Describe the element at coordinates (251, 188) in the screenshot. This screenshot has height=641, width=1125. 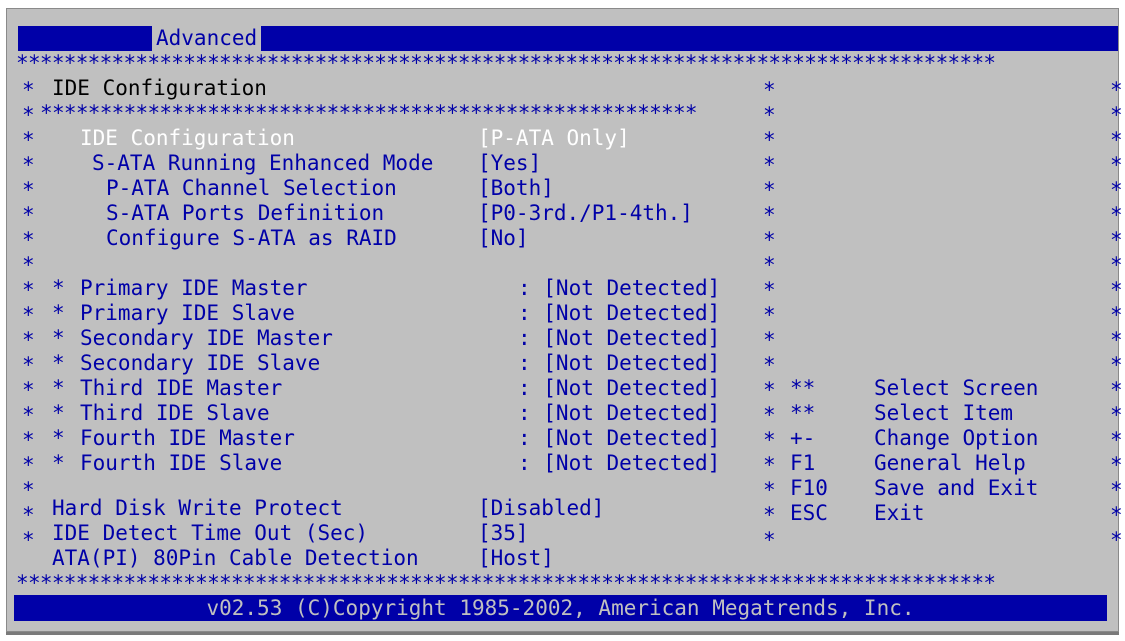
I see `setting-pata-channel-label: P-ATA Channel Selection` at that location.